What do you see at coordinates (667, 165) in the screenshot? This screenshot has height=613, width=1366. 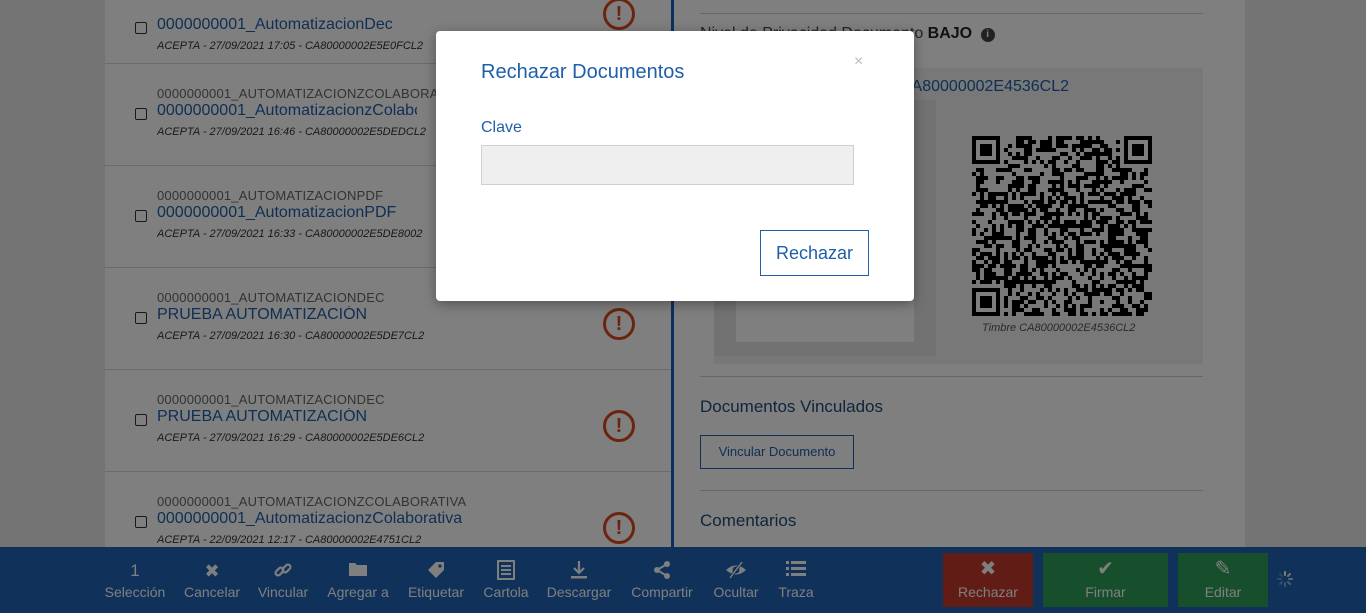 I see `password-field` at bounding box center [667, 165].